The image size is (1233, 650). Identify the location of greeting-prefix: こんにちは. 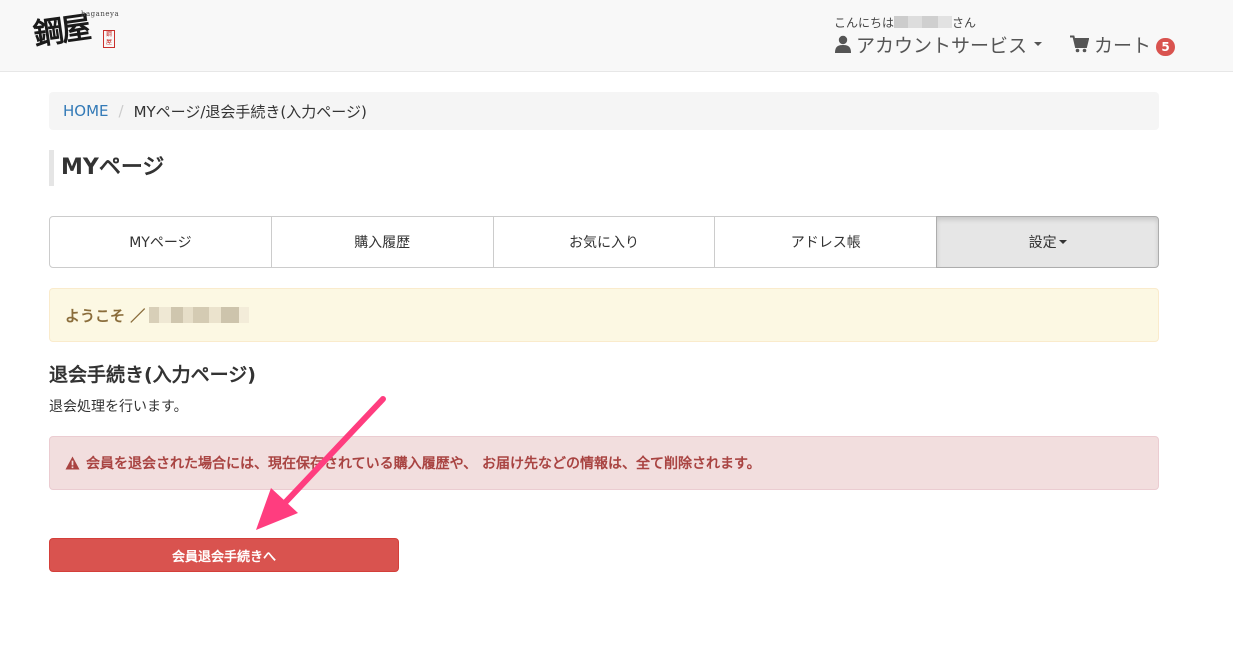
(864, 23).